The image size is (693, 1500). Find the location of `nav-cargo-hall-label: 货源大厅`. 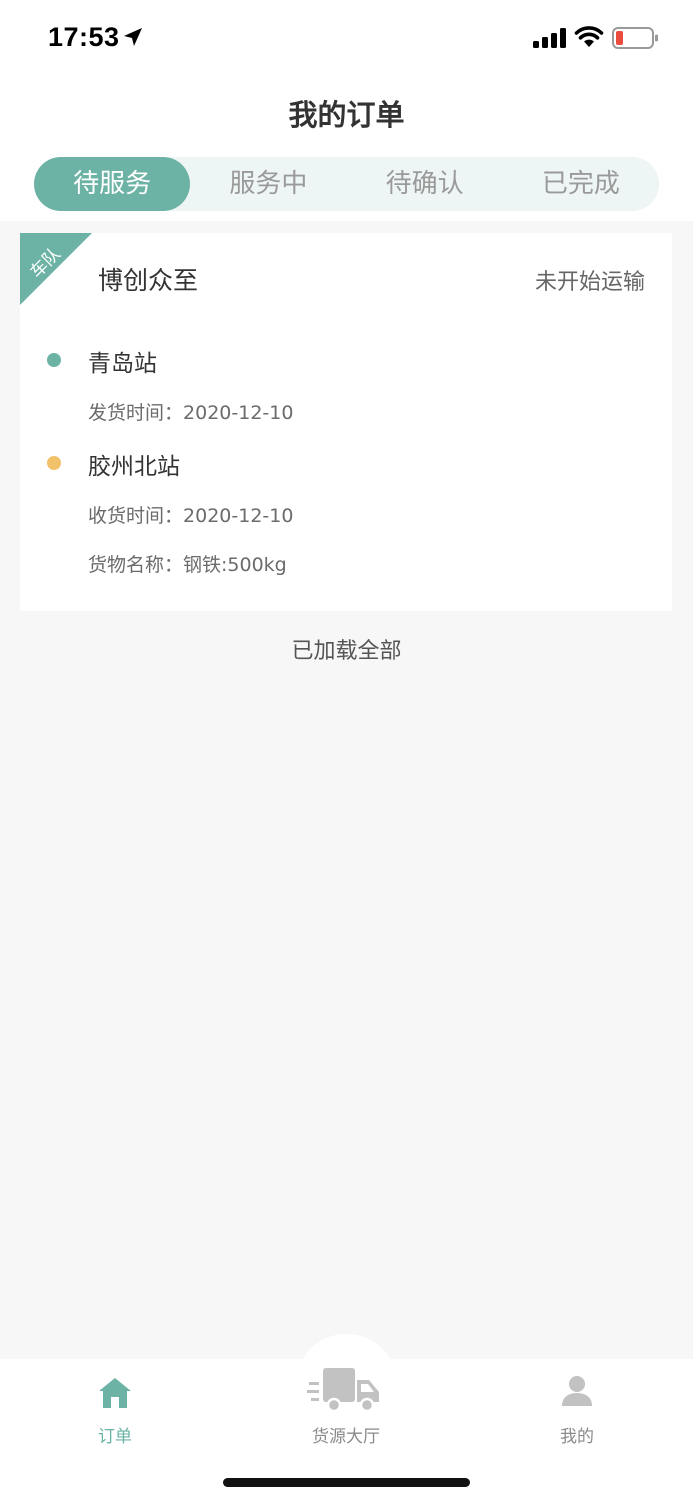

nav-cargo-hall-label: 货源大厅 is located at coordinates (346, 1437).